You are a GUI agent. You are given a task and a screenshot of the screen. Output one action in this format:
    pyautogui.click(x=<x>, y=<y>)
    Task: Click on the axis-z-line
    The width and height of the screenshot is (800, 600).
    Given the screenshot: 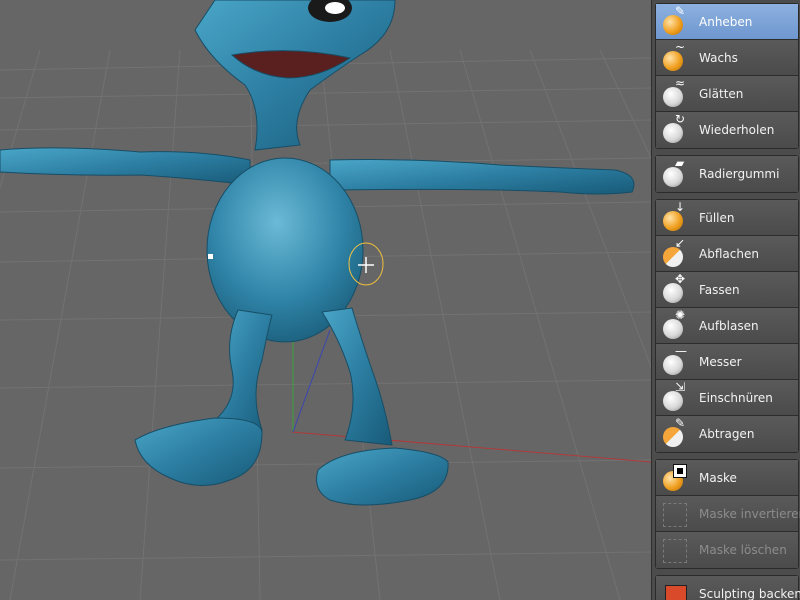 What is the action you would take?
    pyautogui.click(x=311, y=381)
    